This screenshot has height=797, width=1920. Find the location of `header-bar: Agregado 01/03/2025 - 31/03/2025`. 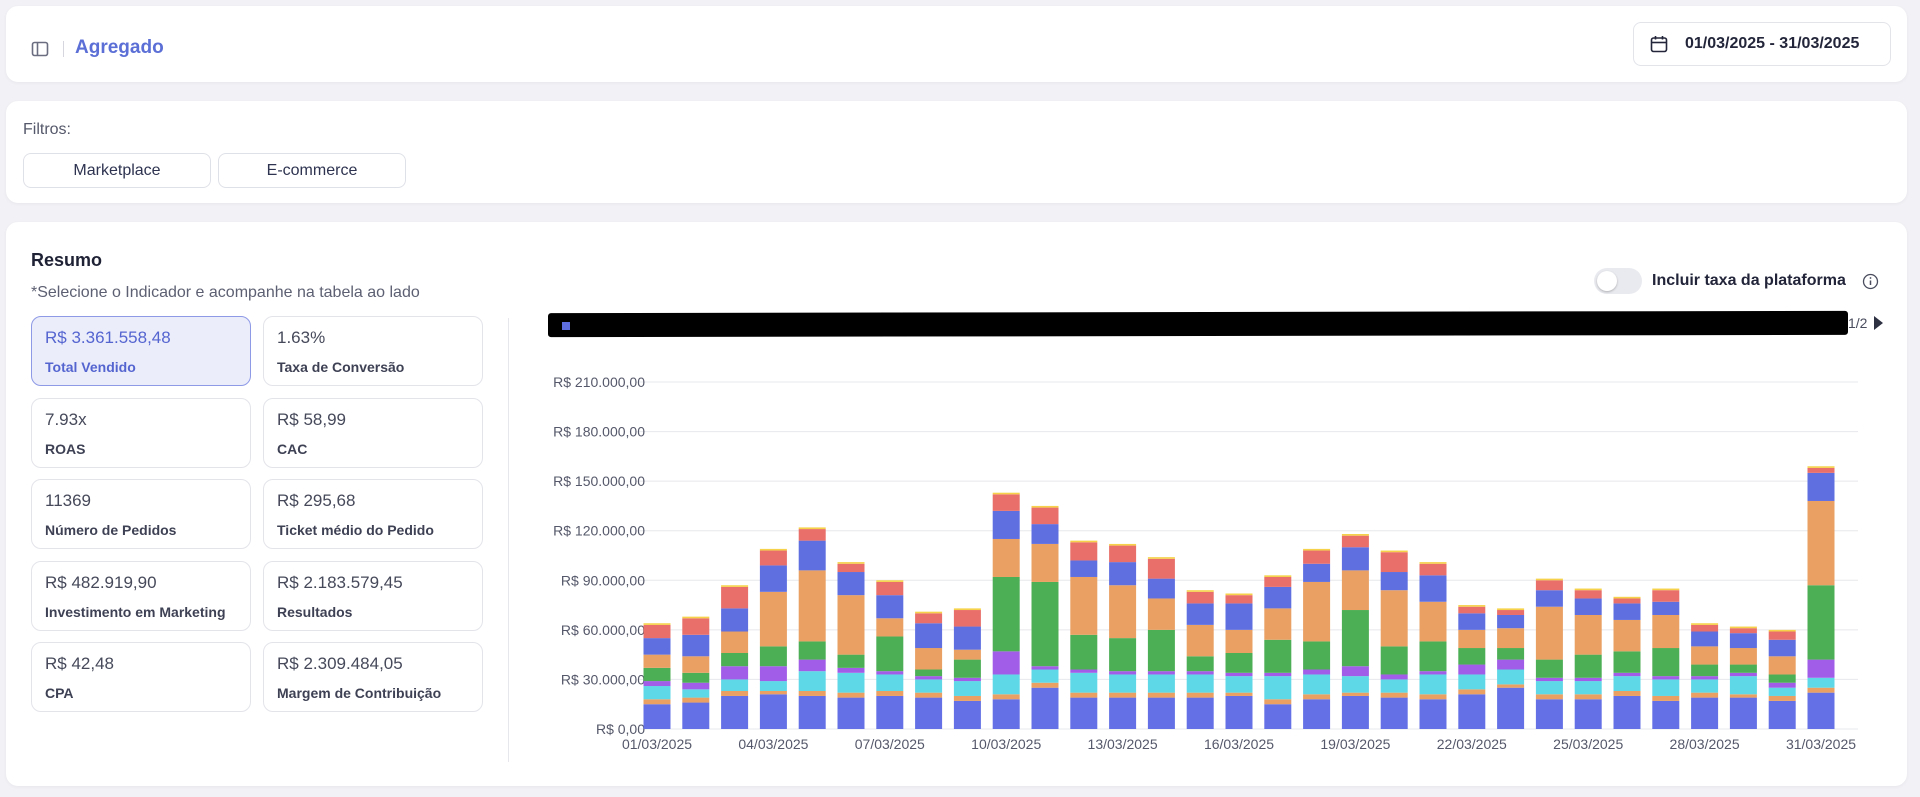

header-bar: Agregado 01/03/2025 - 31/03/2025 is located at coordinates (956, 44).